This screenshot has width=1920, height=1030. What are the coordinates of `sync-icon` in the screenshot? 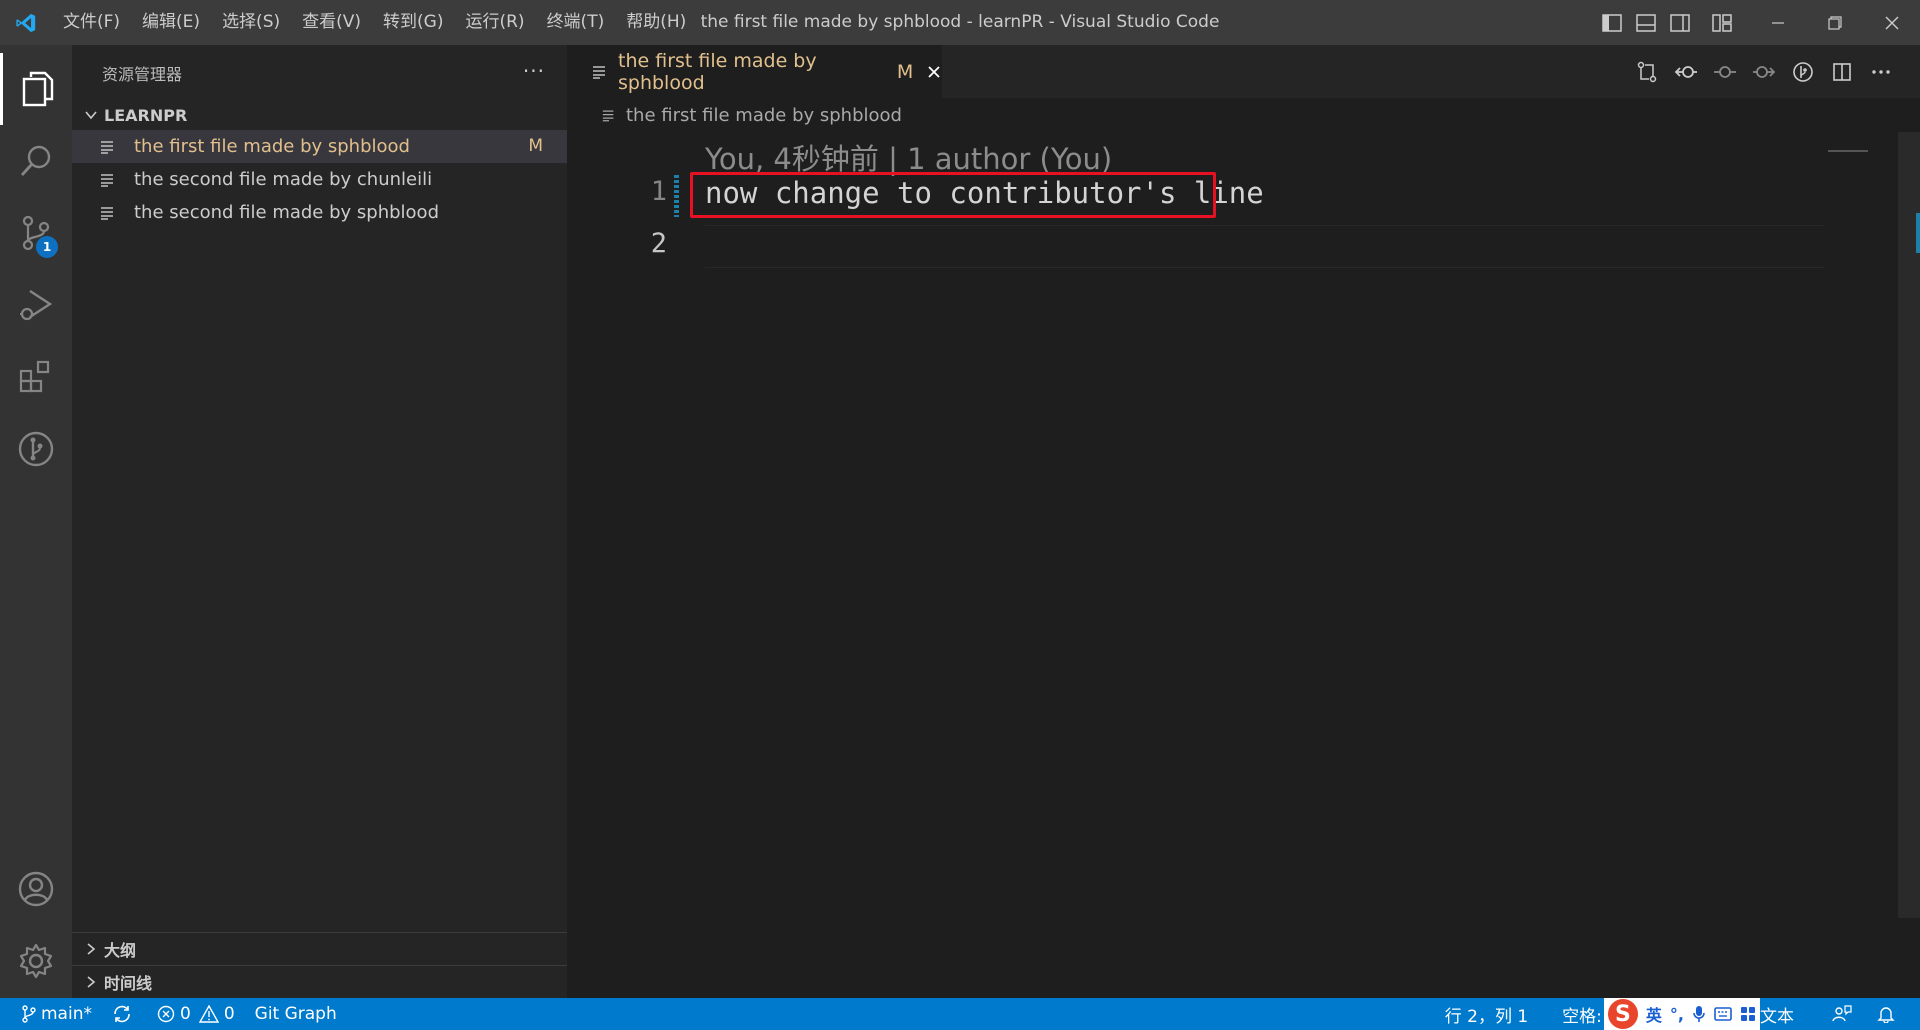 It's located at (124, 1014).